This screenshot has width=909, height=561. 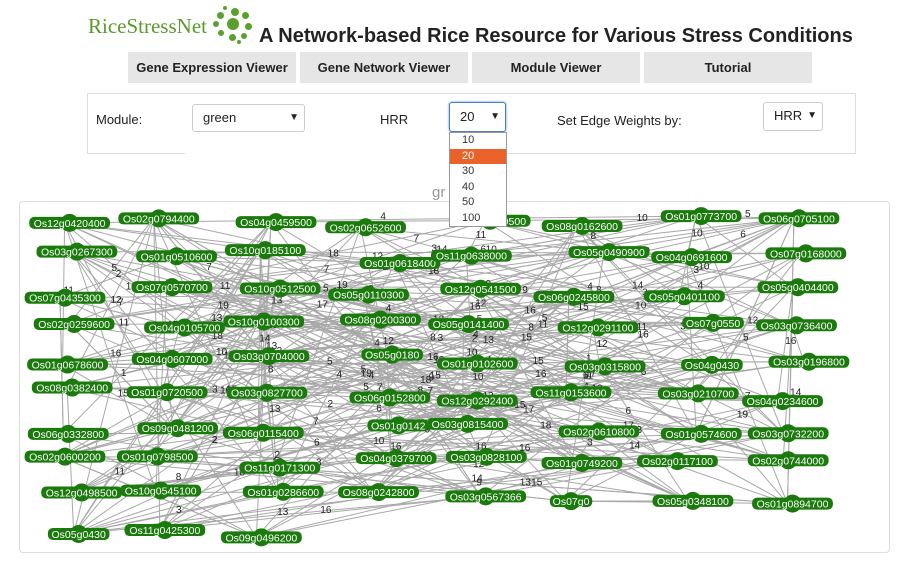 What do you see at coordinates (793, 505) in the screenshot?
I see `graph-node-label: Os01g0894700` at bounding box center [793, 505].